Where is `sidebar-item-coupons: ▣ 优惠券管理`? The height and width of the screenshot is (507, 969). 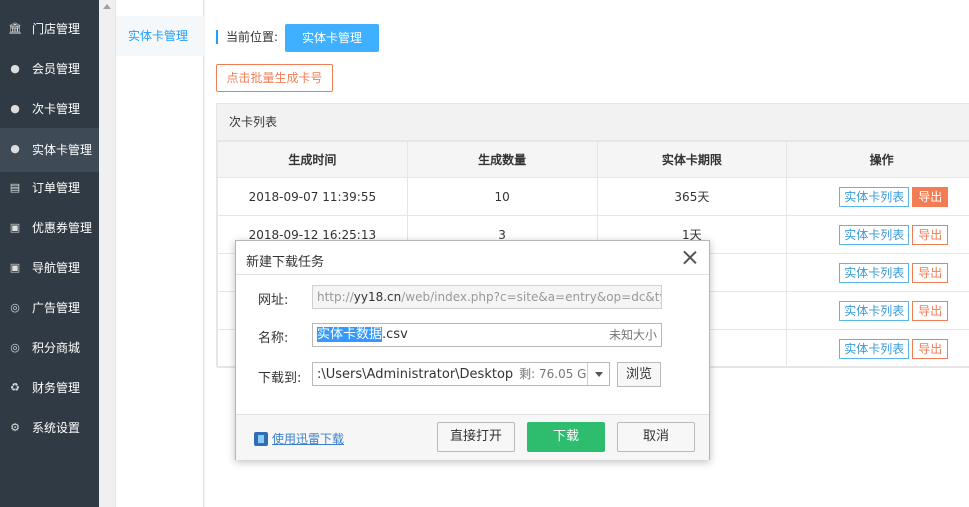
sidebar-item-coupons: ▣ 优惠券管理 is located at coordinates (49, 232).